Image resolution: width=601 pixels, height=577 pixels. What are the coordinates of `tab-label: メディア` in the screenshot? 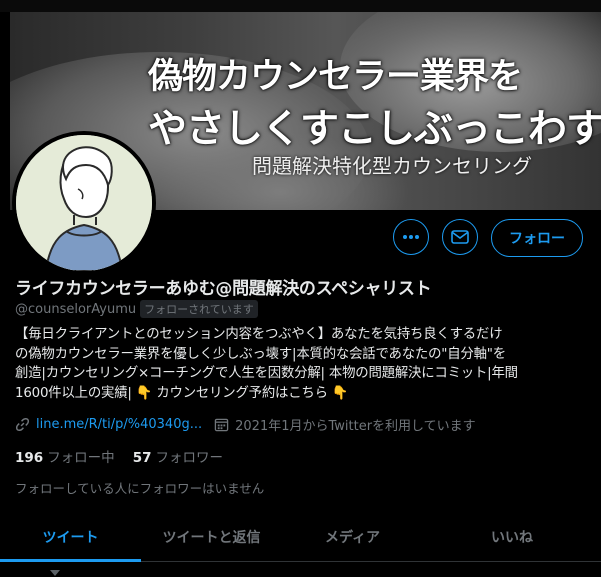 It's located at (352, 537).